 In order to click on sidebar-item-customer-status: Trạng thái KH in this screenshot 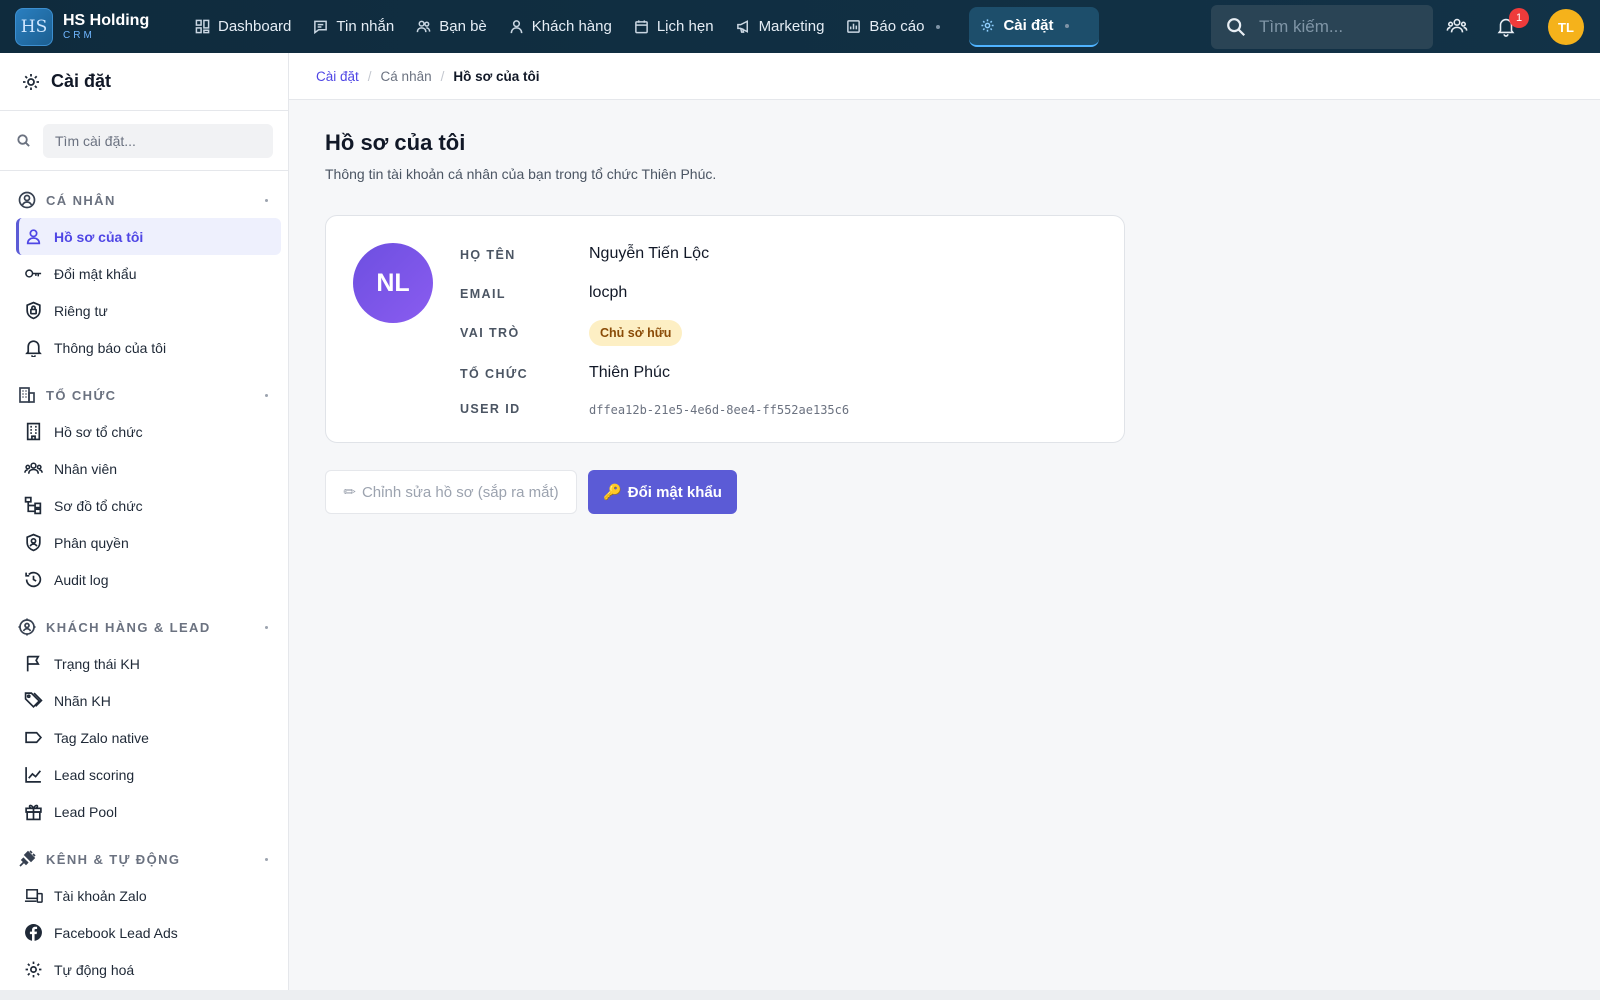, I will do `click(148, 663)`.